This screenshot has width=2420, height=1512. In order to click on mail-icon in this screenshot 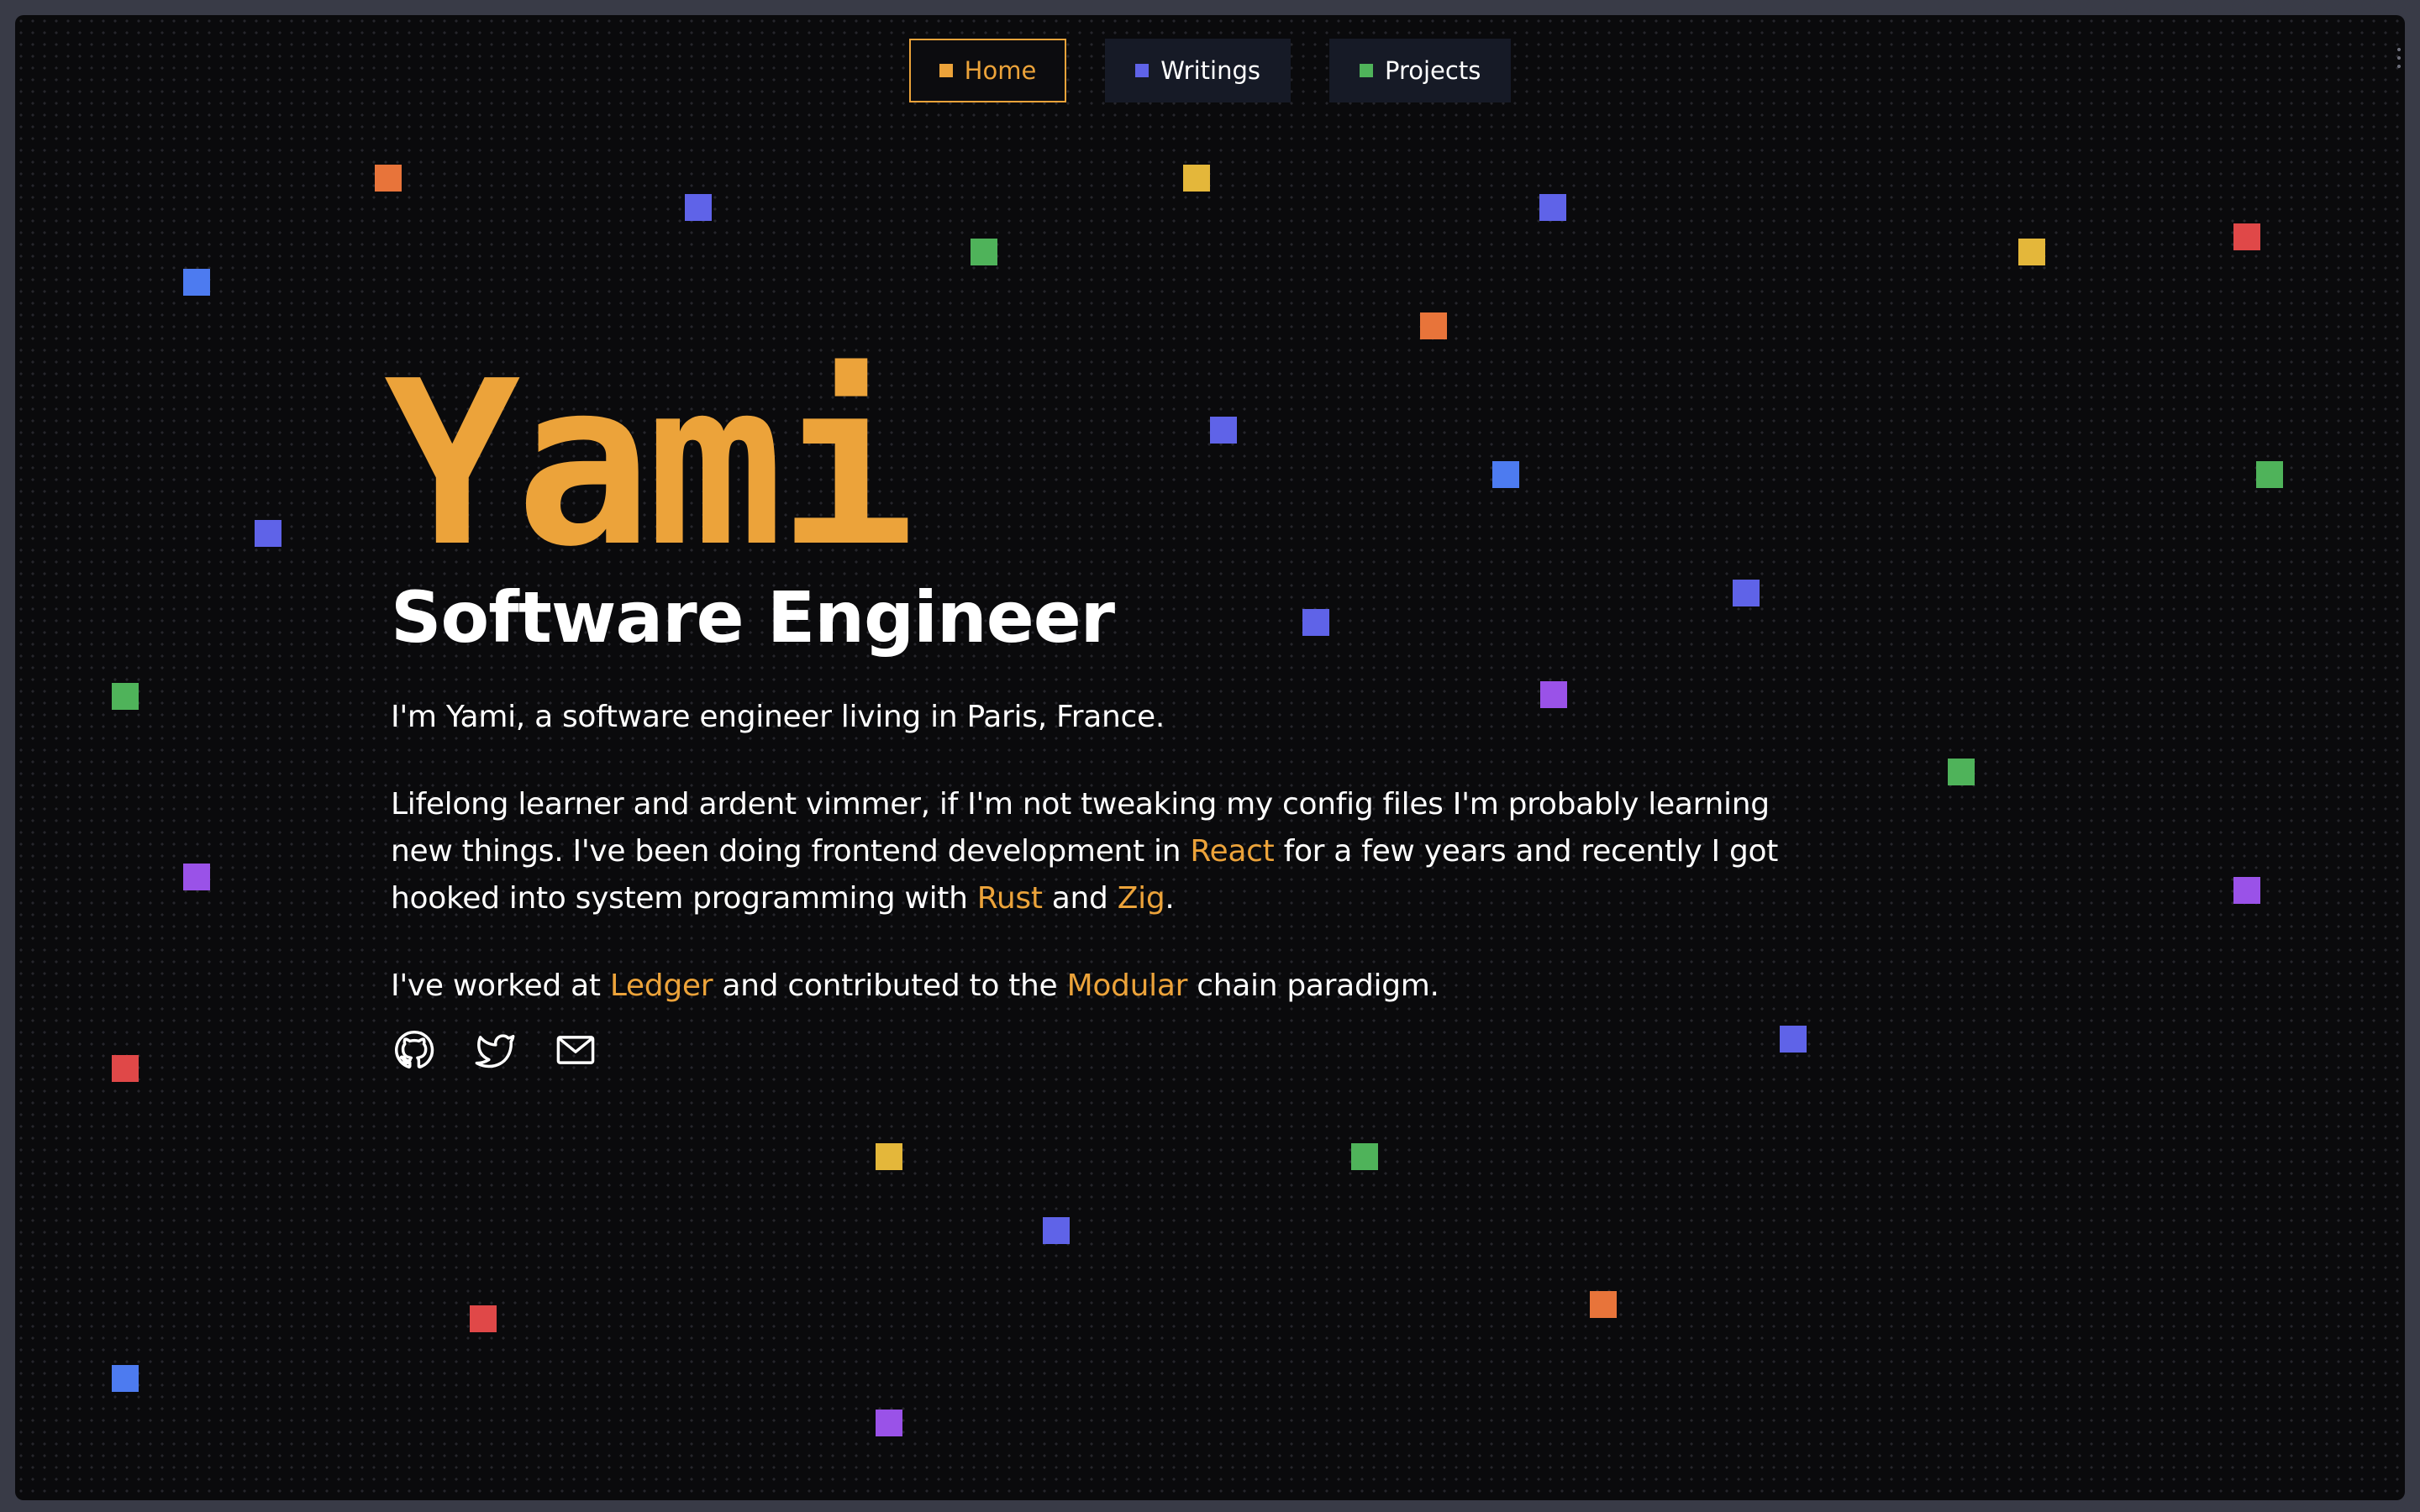, I will do `click(575, 1050)`.